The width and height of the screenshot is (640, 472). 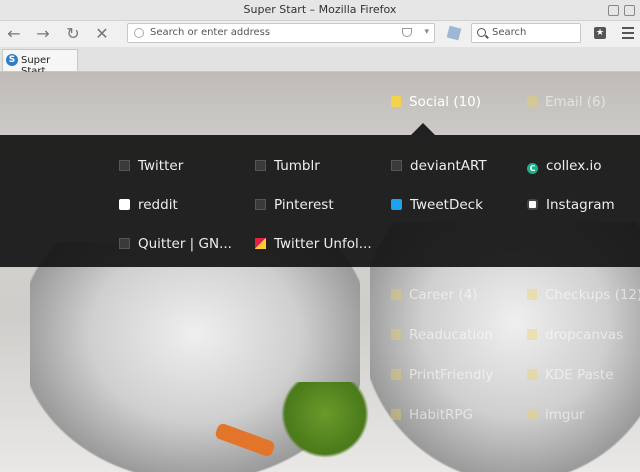 I want to click on minimize-button, so click(x=613, y=10).